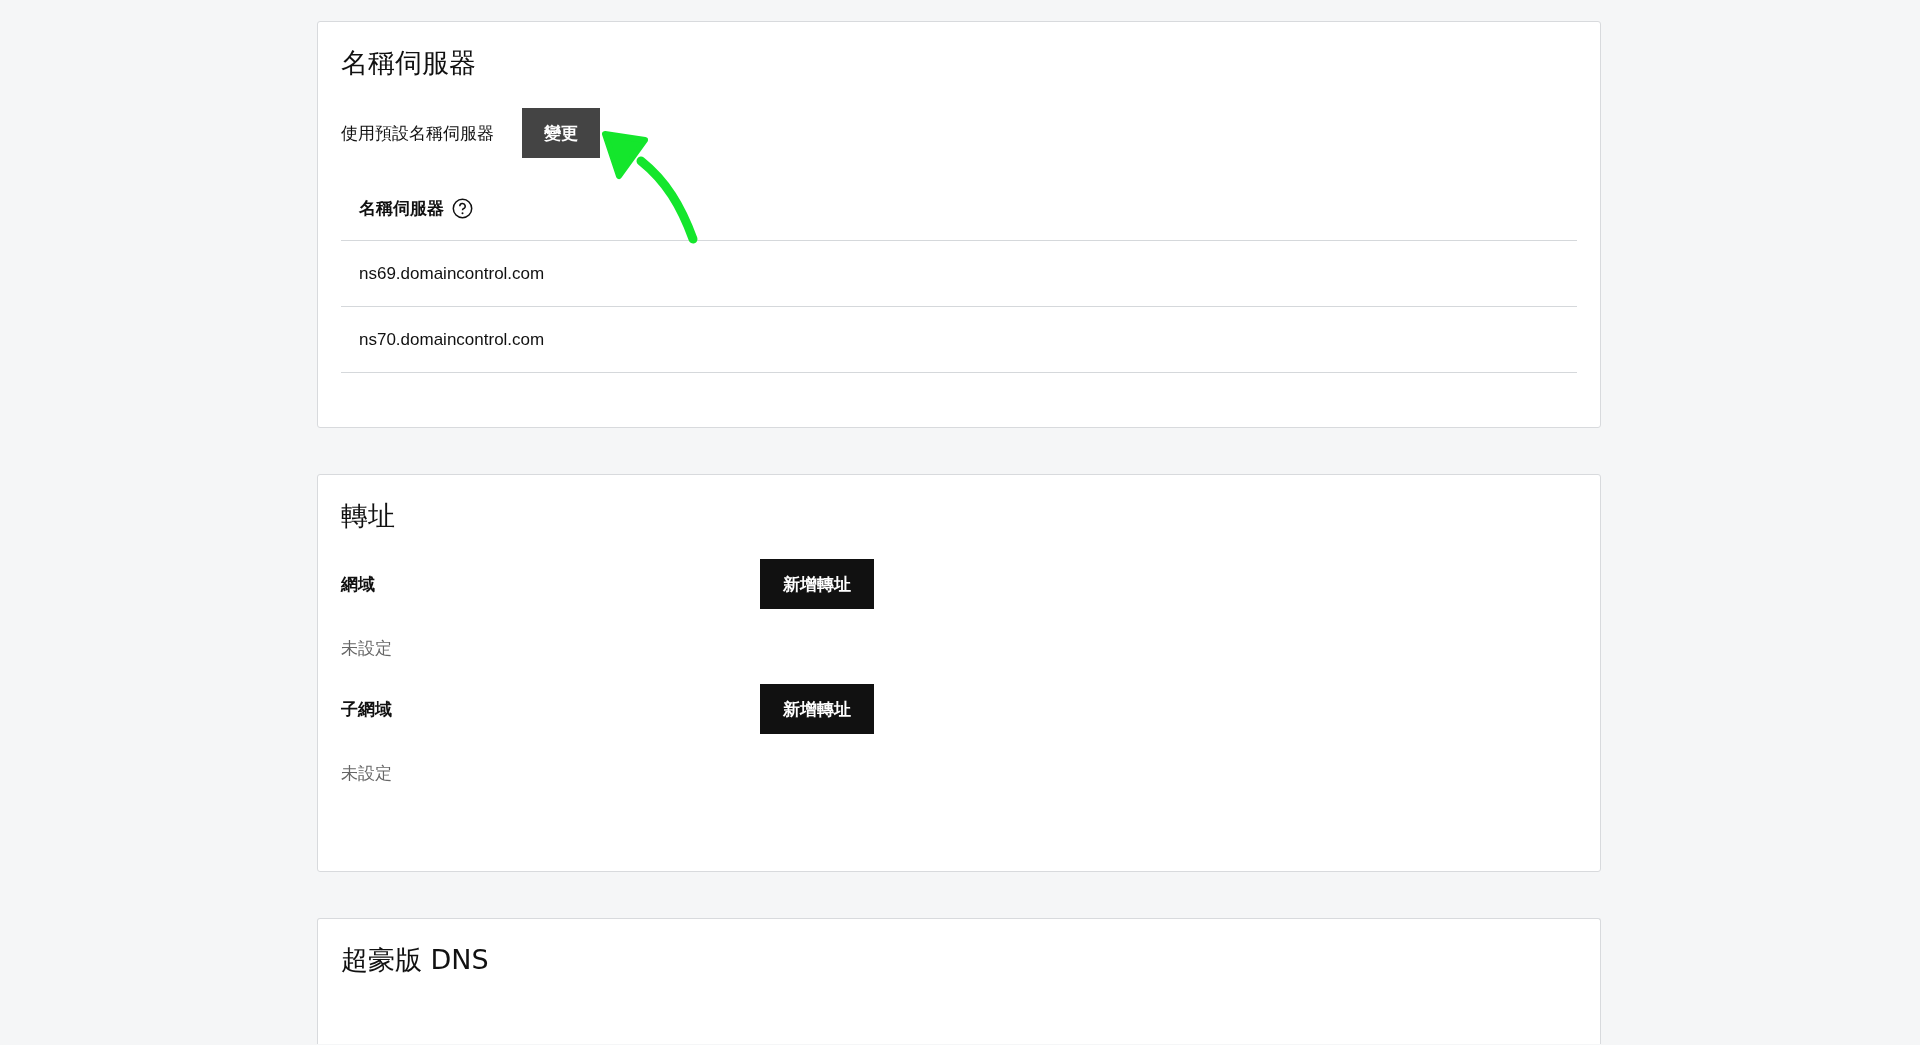 This screenshot has width=1920, height=1045. What do you see at coordinates (561, 133) in the screenshot?
I see `change-button: 變更` at bounding box center [561, 133].